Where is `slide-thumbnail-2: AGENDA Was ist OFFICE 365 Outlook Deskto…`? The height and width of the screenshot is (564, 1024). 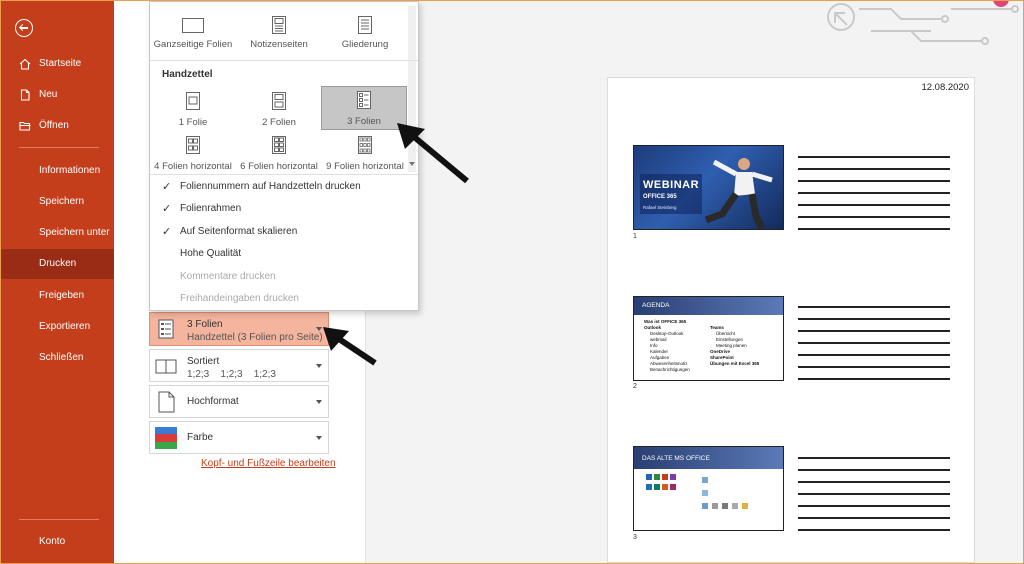 slide-thumbnail-2: AGENDA Was ist OFFICE 365 Outlook Deskto… is located at coordinates (708, 338).